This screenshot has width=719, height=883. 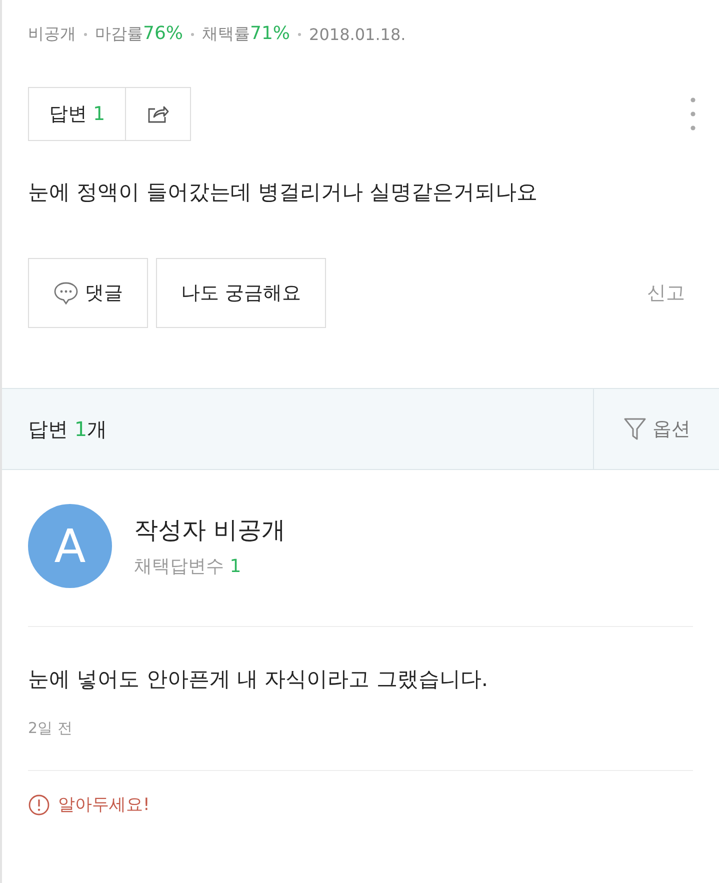 I want to click on meta-text: 채택률71%, so click(x=246, y=34).